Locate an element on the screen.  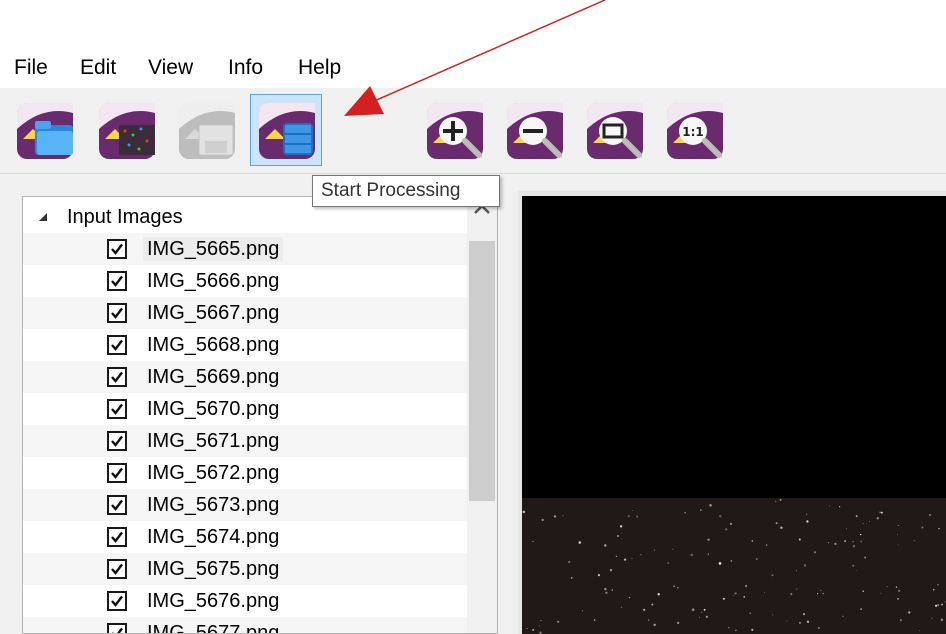
zoom-actual-size-button: 1:1 is located at coordinates (694, 130).